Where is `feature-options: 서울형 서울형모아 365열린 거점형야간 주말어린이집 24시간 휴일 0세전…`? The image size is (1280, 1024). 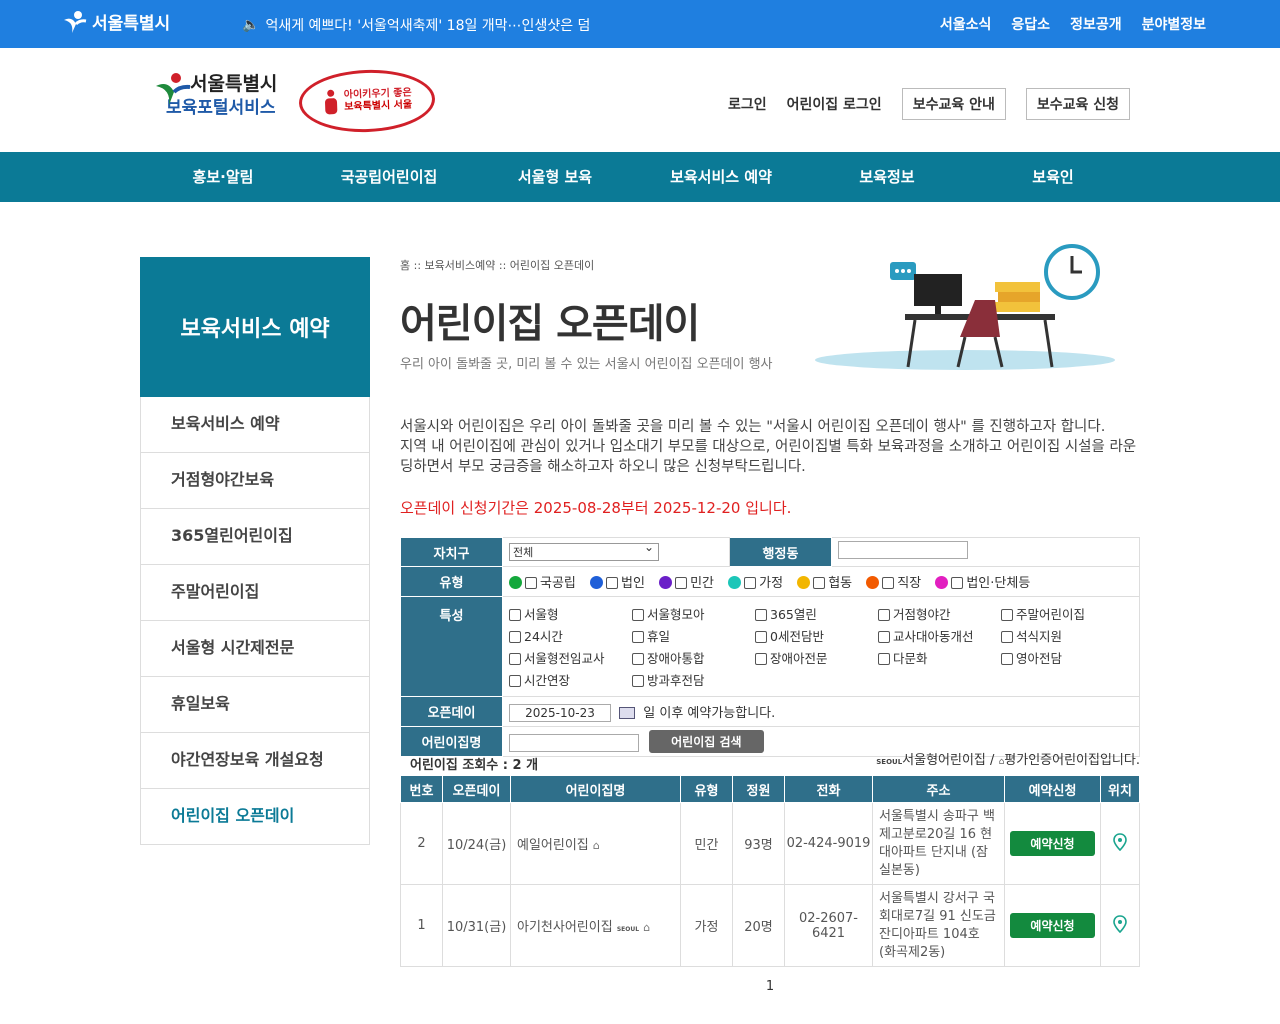
feature-options: 서울형 서울형모아 365열린 거점형야간 주말어린이집 24시간 휴일 0세전… is located at coordinates (821, 646).